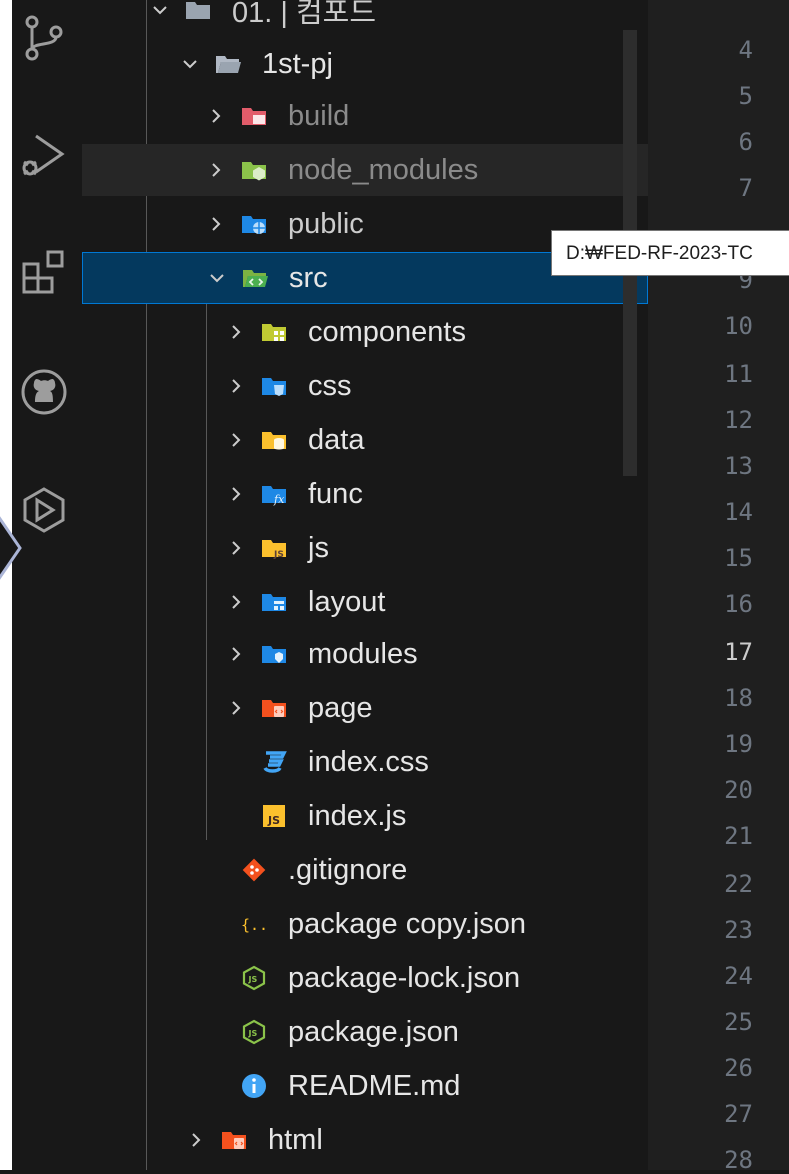 The width and height of the screenshot is (789, 1174). Describe the element at coordinates (365, 654) in the screenshot. I see `tree-item-modules: modules` at that location.